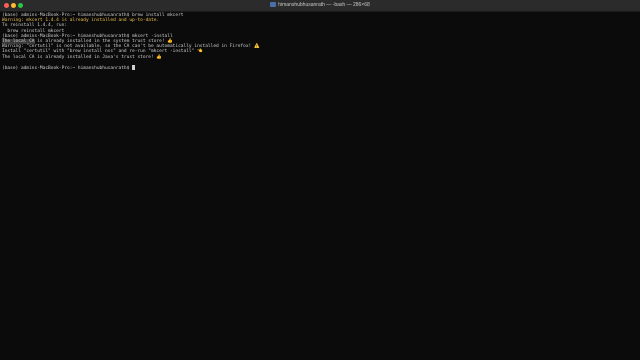 The image size is (640, 360). I want to click on folder-icon, so click(273, 4).